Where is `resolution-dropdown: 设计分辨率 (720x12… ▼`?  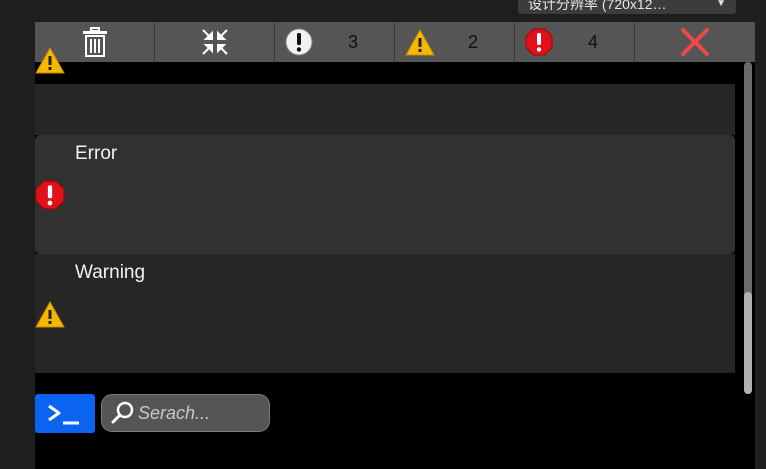
resolution-dropdown: 设计分辨率 (720x12… ▼ is located at coordinates (627, 7).